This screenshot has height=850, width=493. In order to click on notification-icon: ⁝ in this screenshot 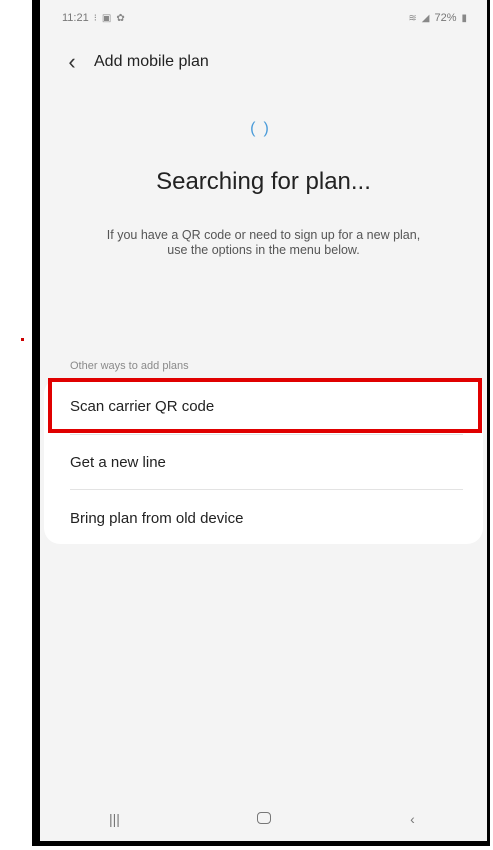, I will do `click(95, 18)`.